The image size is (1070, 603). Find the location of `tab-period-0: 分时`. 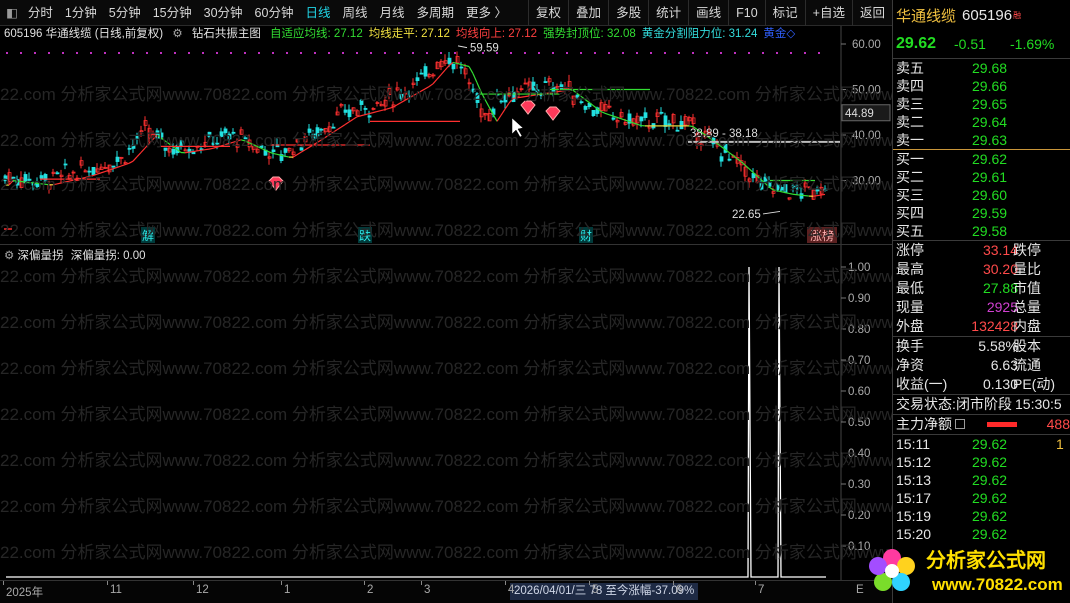

tab-period-0: 分时 is located at coordinates (40, 13).